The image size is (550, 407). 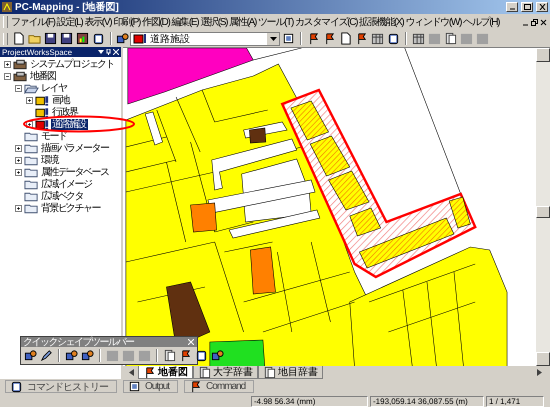 What do you see at coordinates (75, 148) in the screenshot?
I see `tree-item: 描画パラメーター` at bounding box center [75, 148].